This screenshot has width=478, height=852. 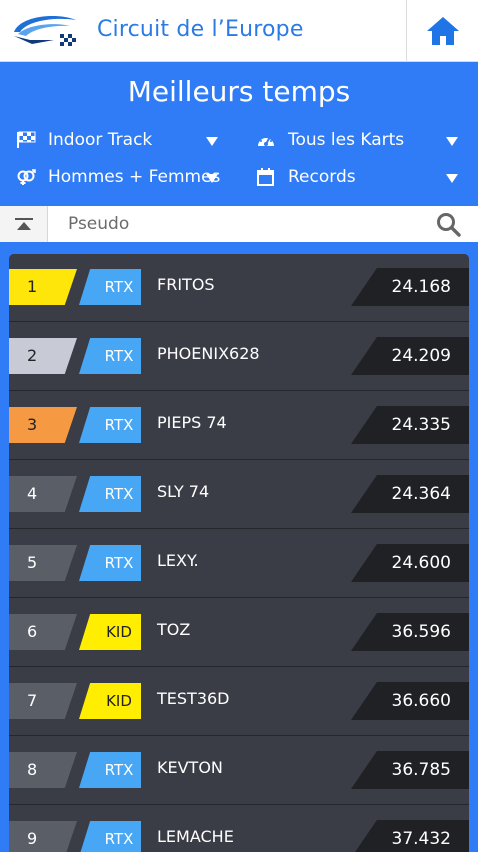 What do you see at coordinates (421, 839) in the screenshot?
I see `lap-time: 37.432` at bounding box center [421, 839].